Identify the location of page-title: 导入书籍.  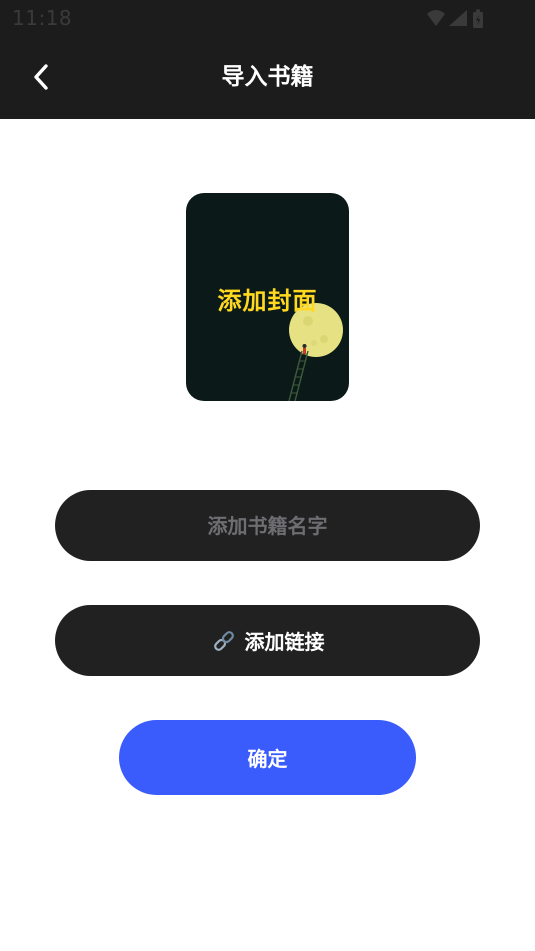
(267, 77).